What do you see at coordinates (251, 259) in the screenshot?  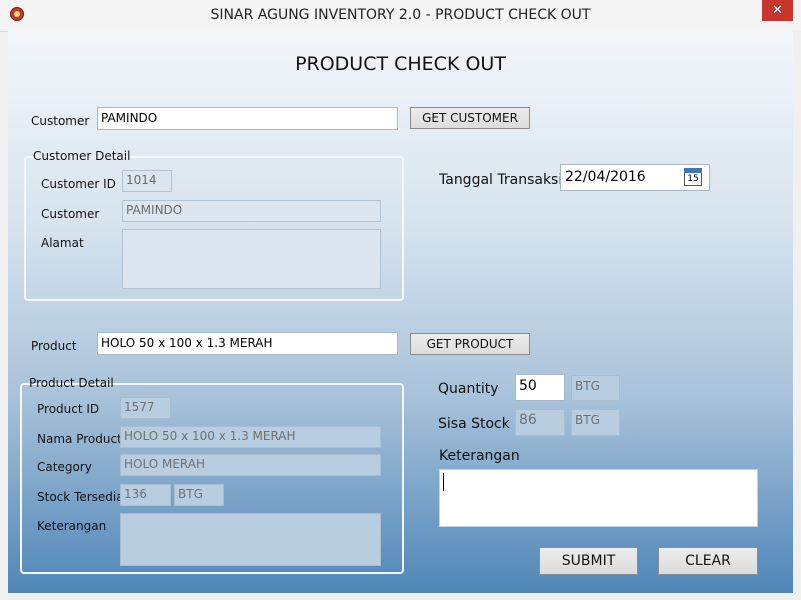 I see `customer-address-field` at bounding box center [251, 259].